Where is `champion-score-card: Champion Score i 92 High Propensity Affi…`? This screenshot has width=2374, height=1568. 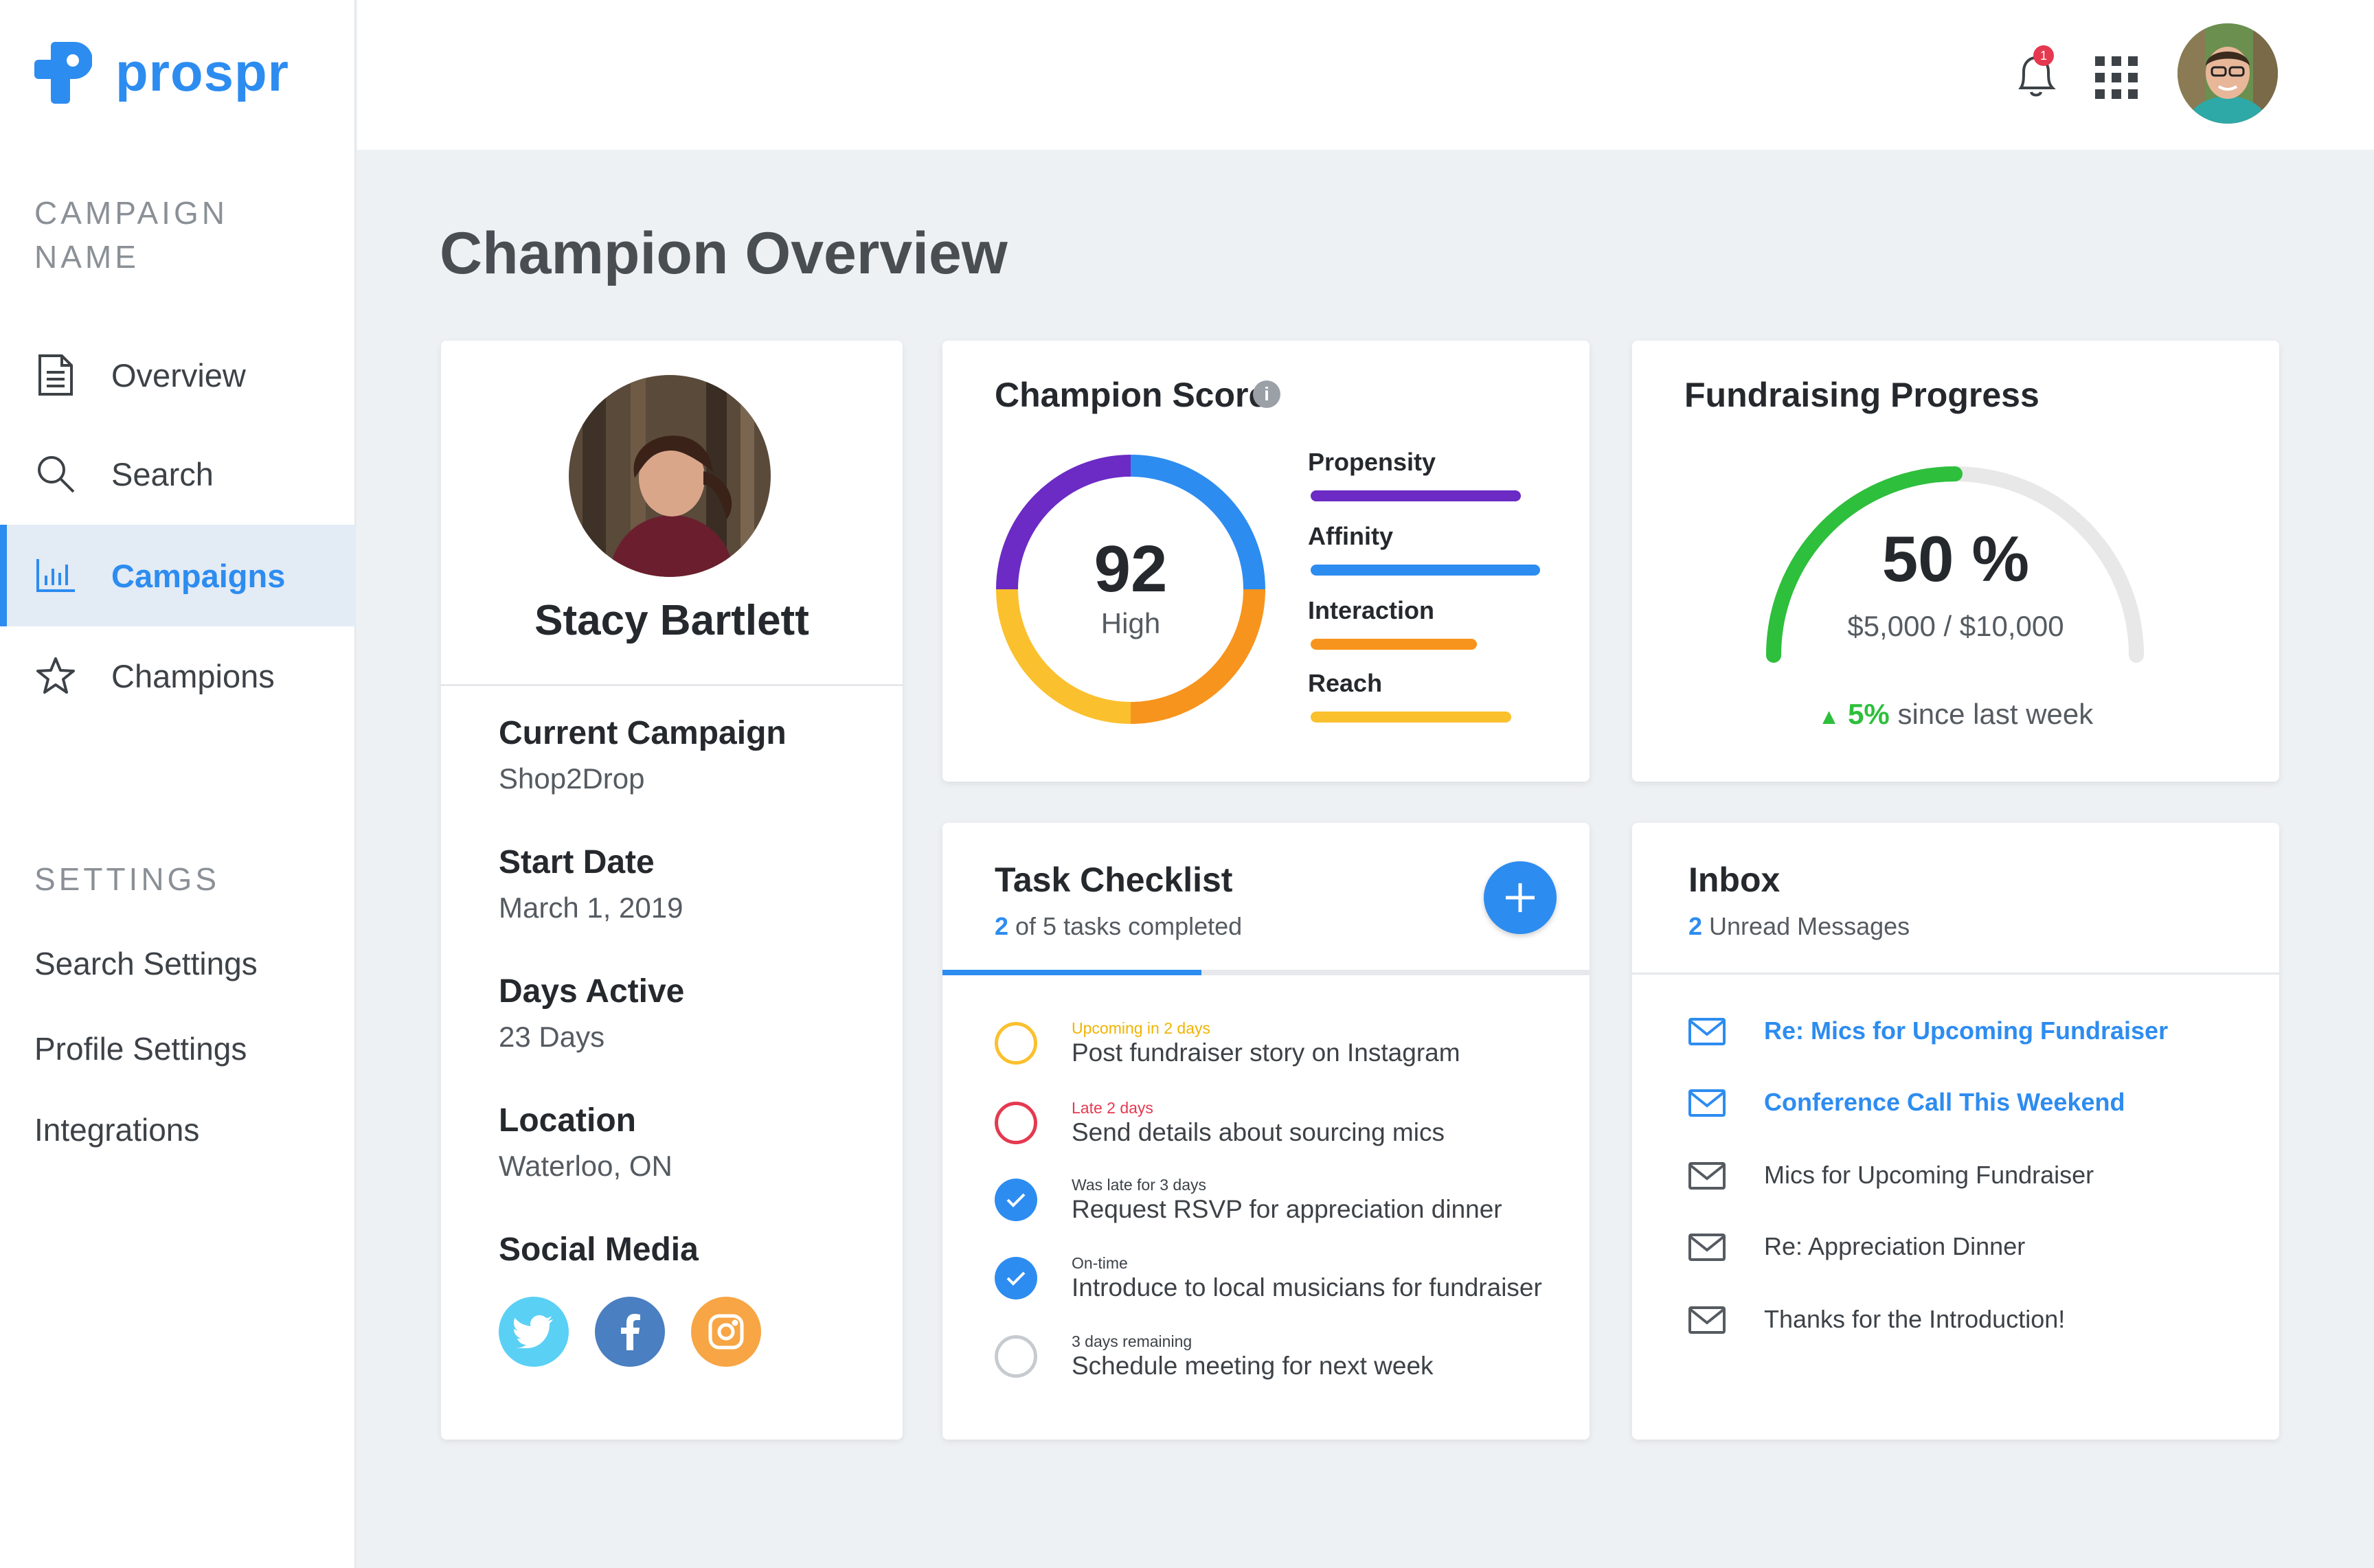
champion-score-card: Champion Score i 92 High Propensity Affi… is located at coordinates (1266, 561).